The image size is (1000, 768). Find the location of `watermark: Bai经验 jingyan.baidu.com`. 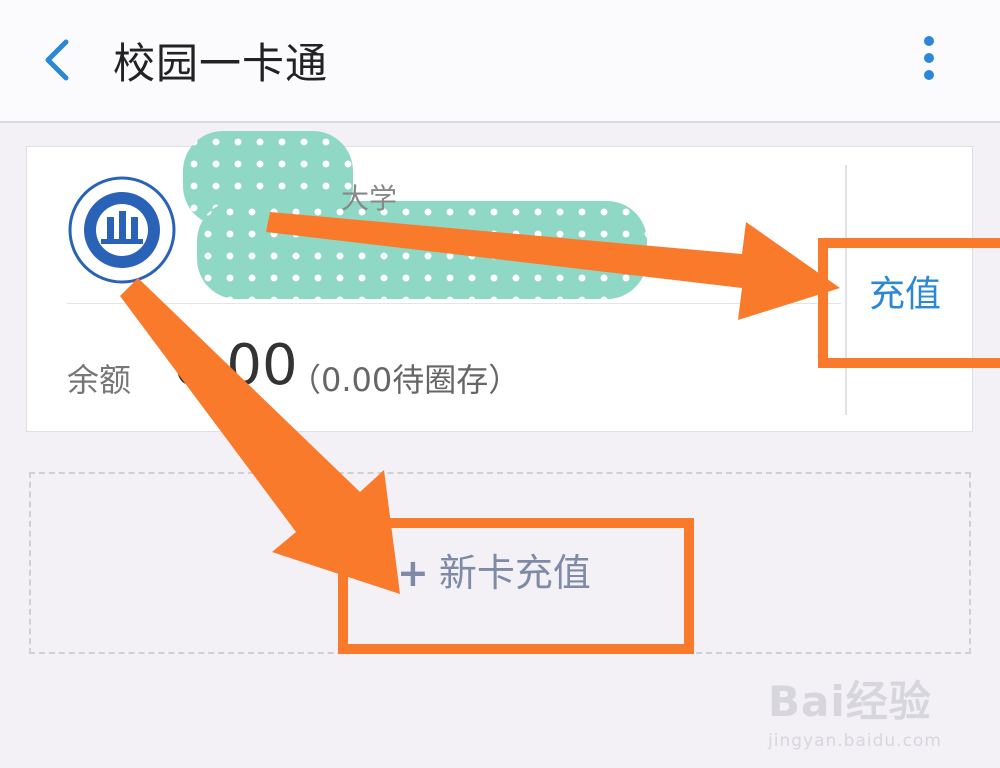

watermark: Bai经验 jingyan.baidu.com is located at coordinates (868, 713).